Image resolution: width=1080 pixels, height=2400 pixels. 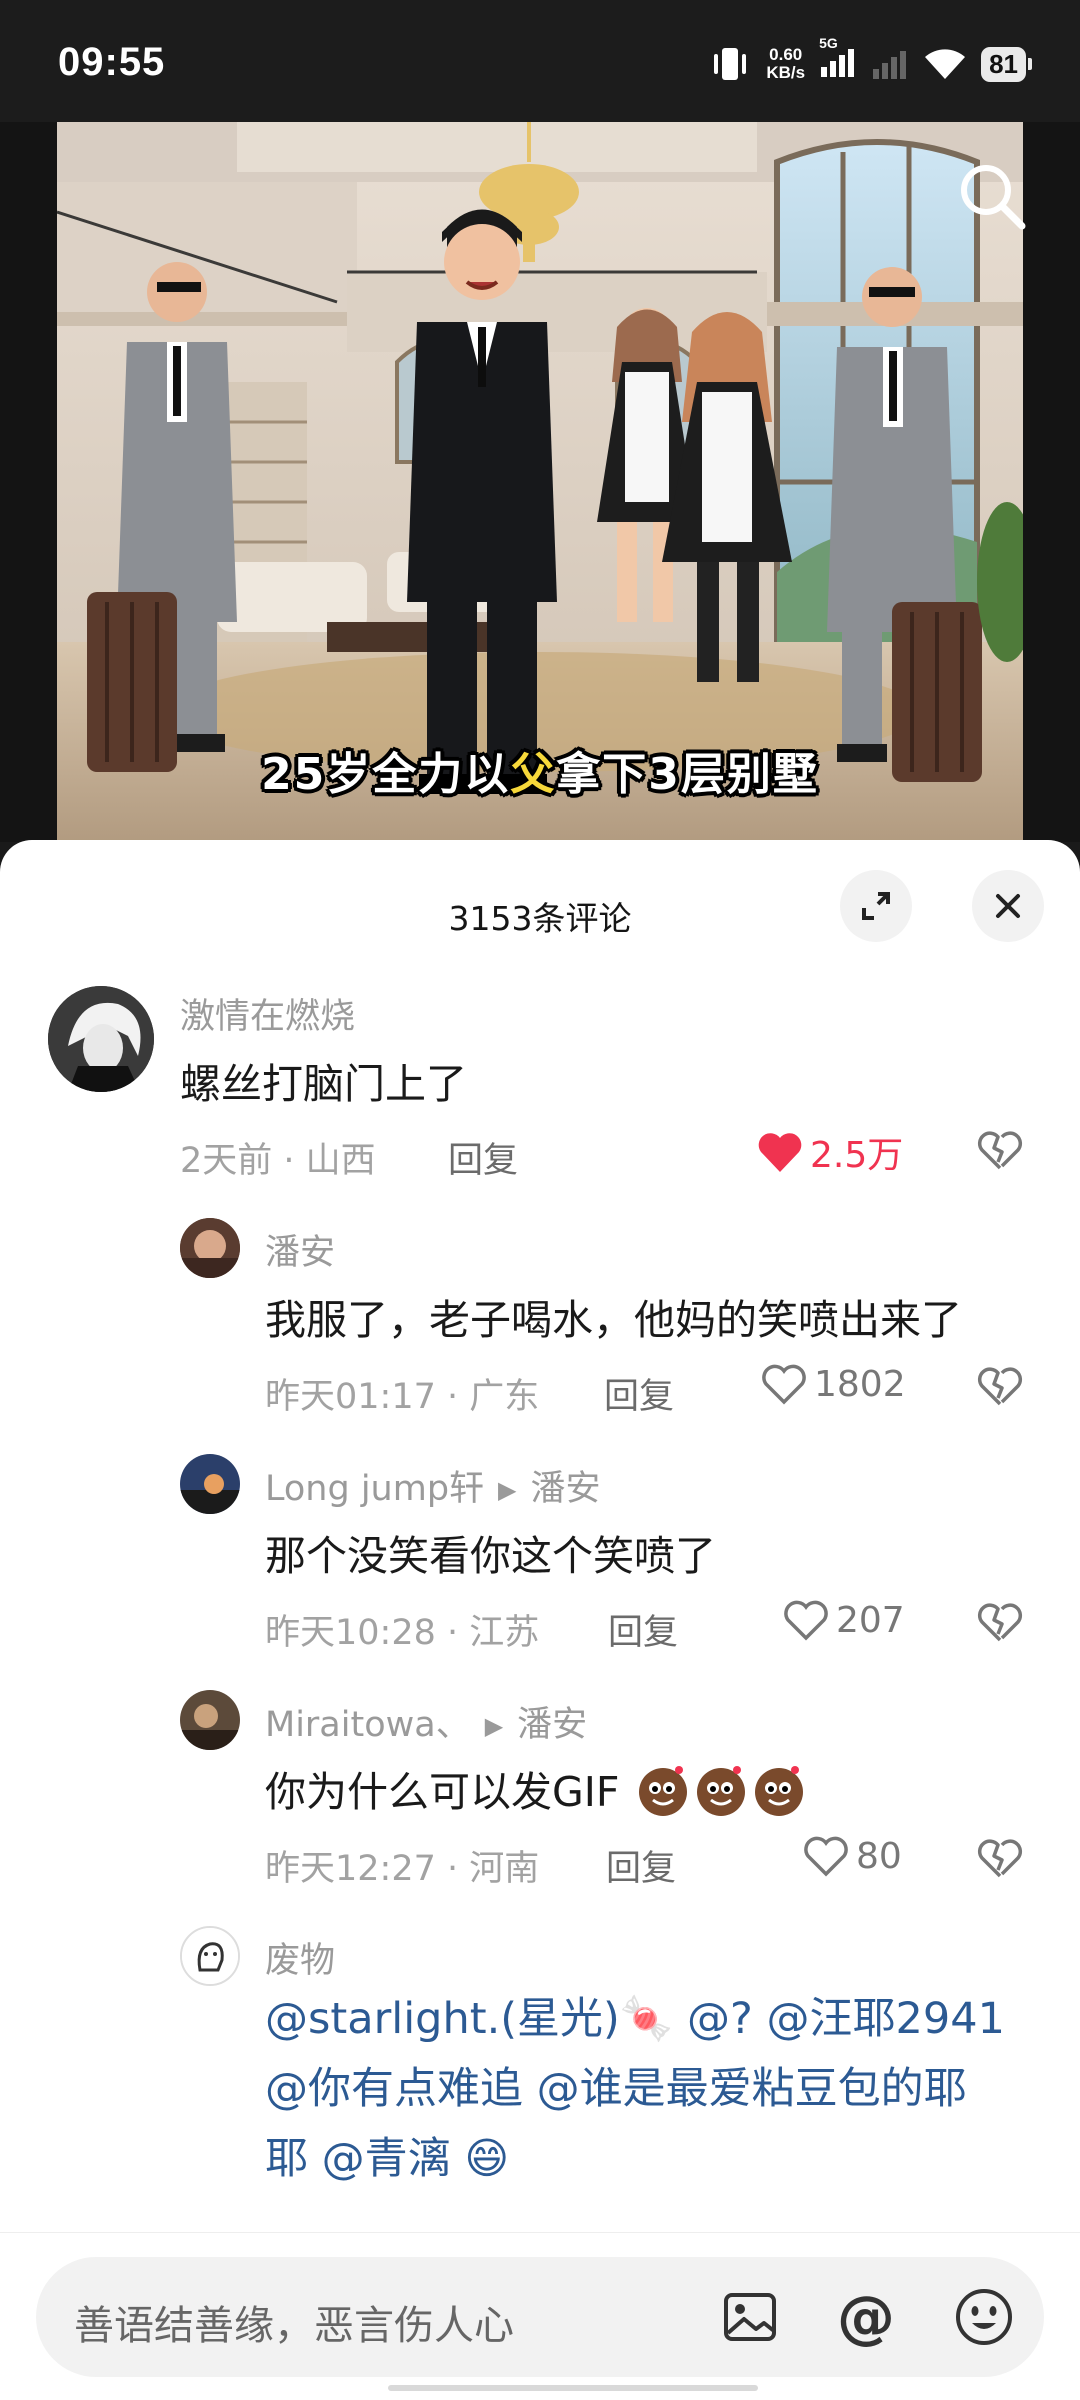 What do you see at coordinates (267, 1013) in the screenshot?
I see `comment-username: 激情在燃烧` at bounding box center [267, 1013].